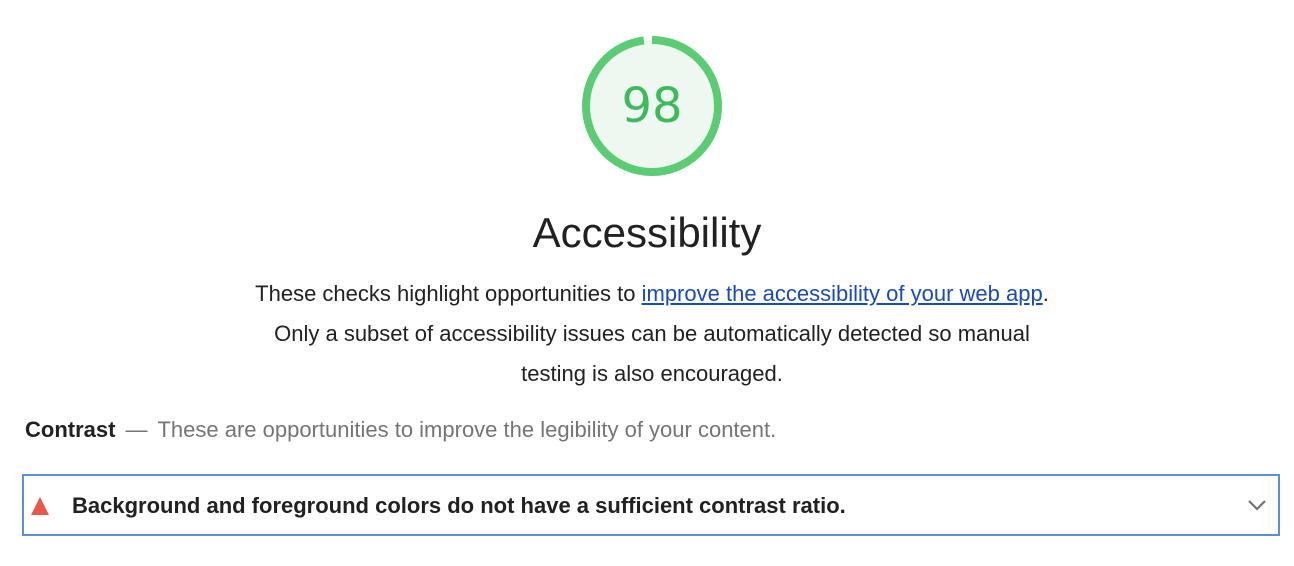 The image size is (1294, 566). I want to click on score-gauge: 98, so click(652, 106).